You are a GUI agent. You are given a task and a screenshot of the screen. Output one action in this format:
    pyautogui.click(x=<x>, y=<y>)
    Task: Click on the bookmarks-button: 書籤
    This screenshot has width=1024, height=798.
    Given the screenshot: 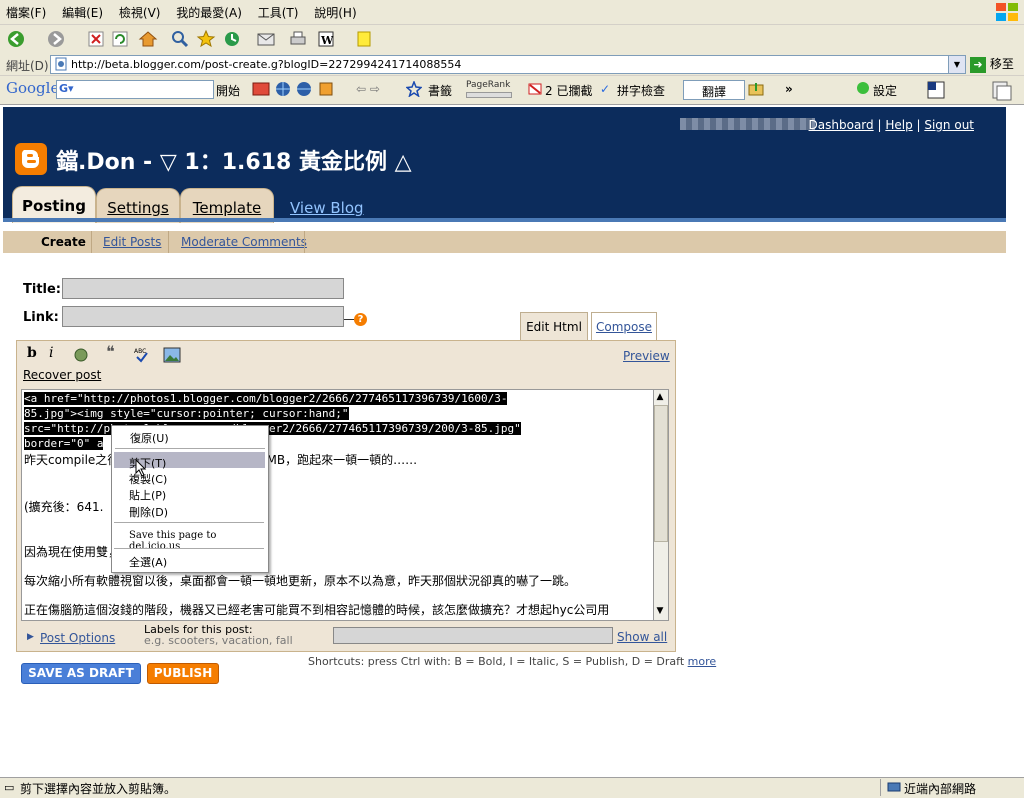 What is the action you would take?
    pyautogui.click(x=440, y=90)
    